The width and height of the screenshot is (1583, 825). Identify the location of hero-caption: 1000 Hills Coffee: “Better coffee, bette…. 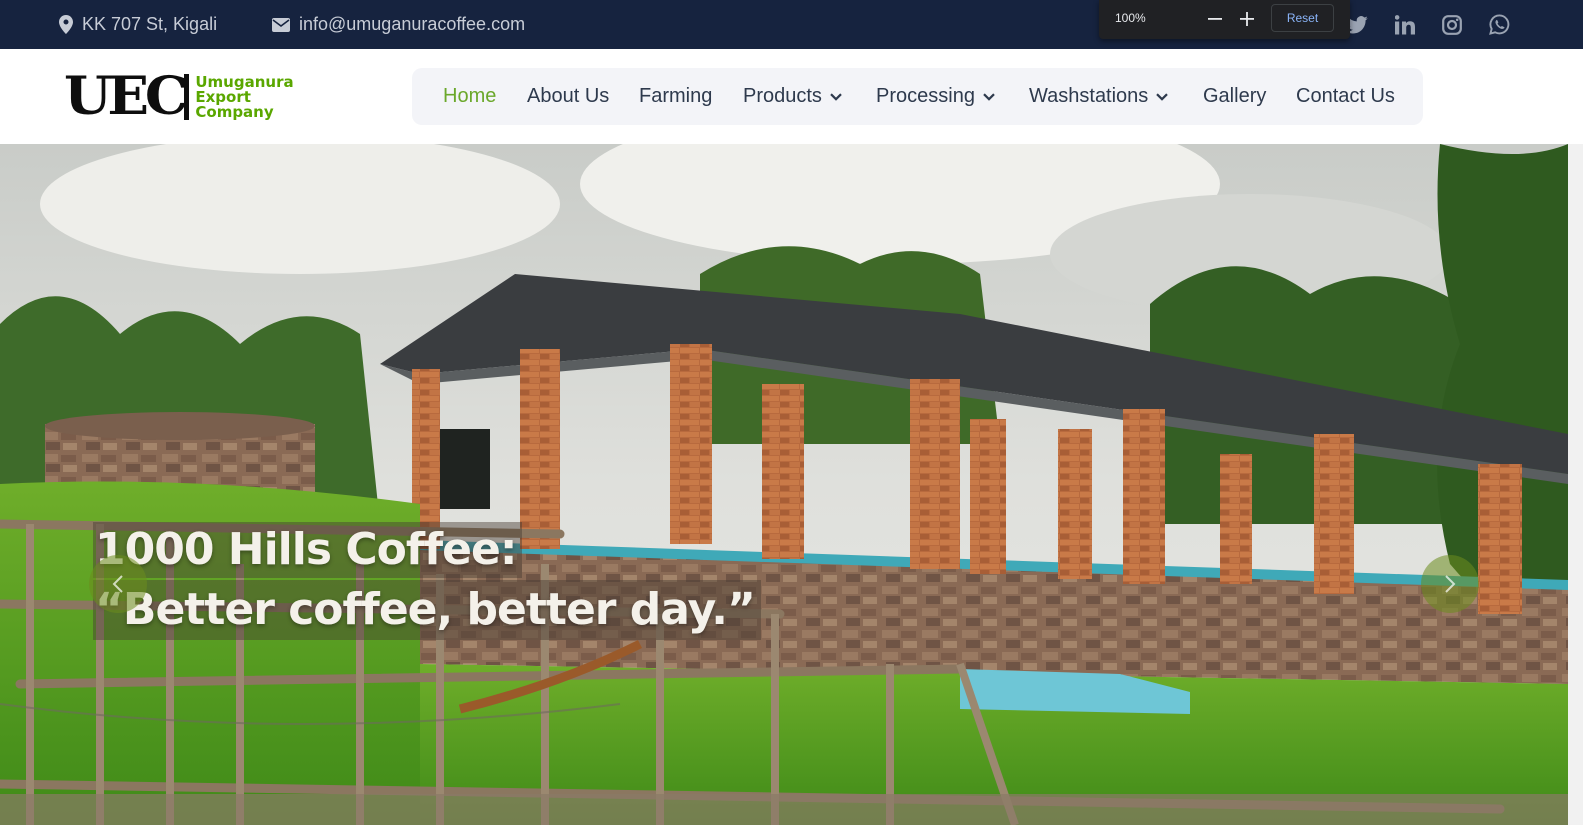
(427, 581).